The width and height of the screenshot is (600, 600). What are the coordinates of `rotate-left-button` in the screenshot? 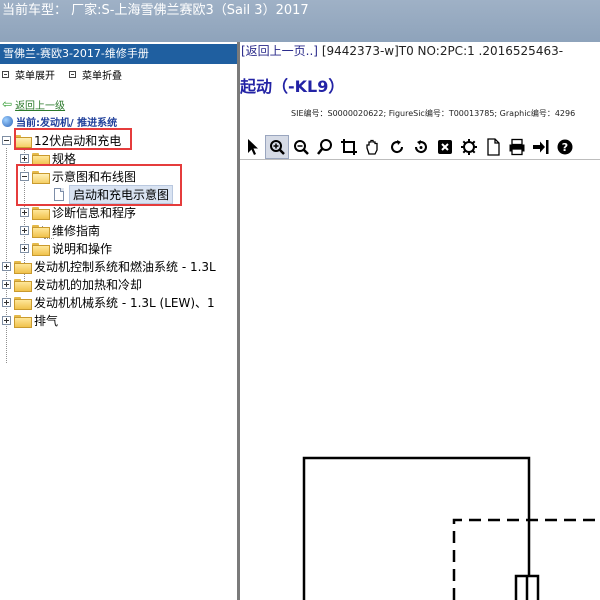 It's located at (421, 147).